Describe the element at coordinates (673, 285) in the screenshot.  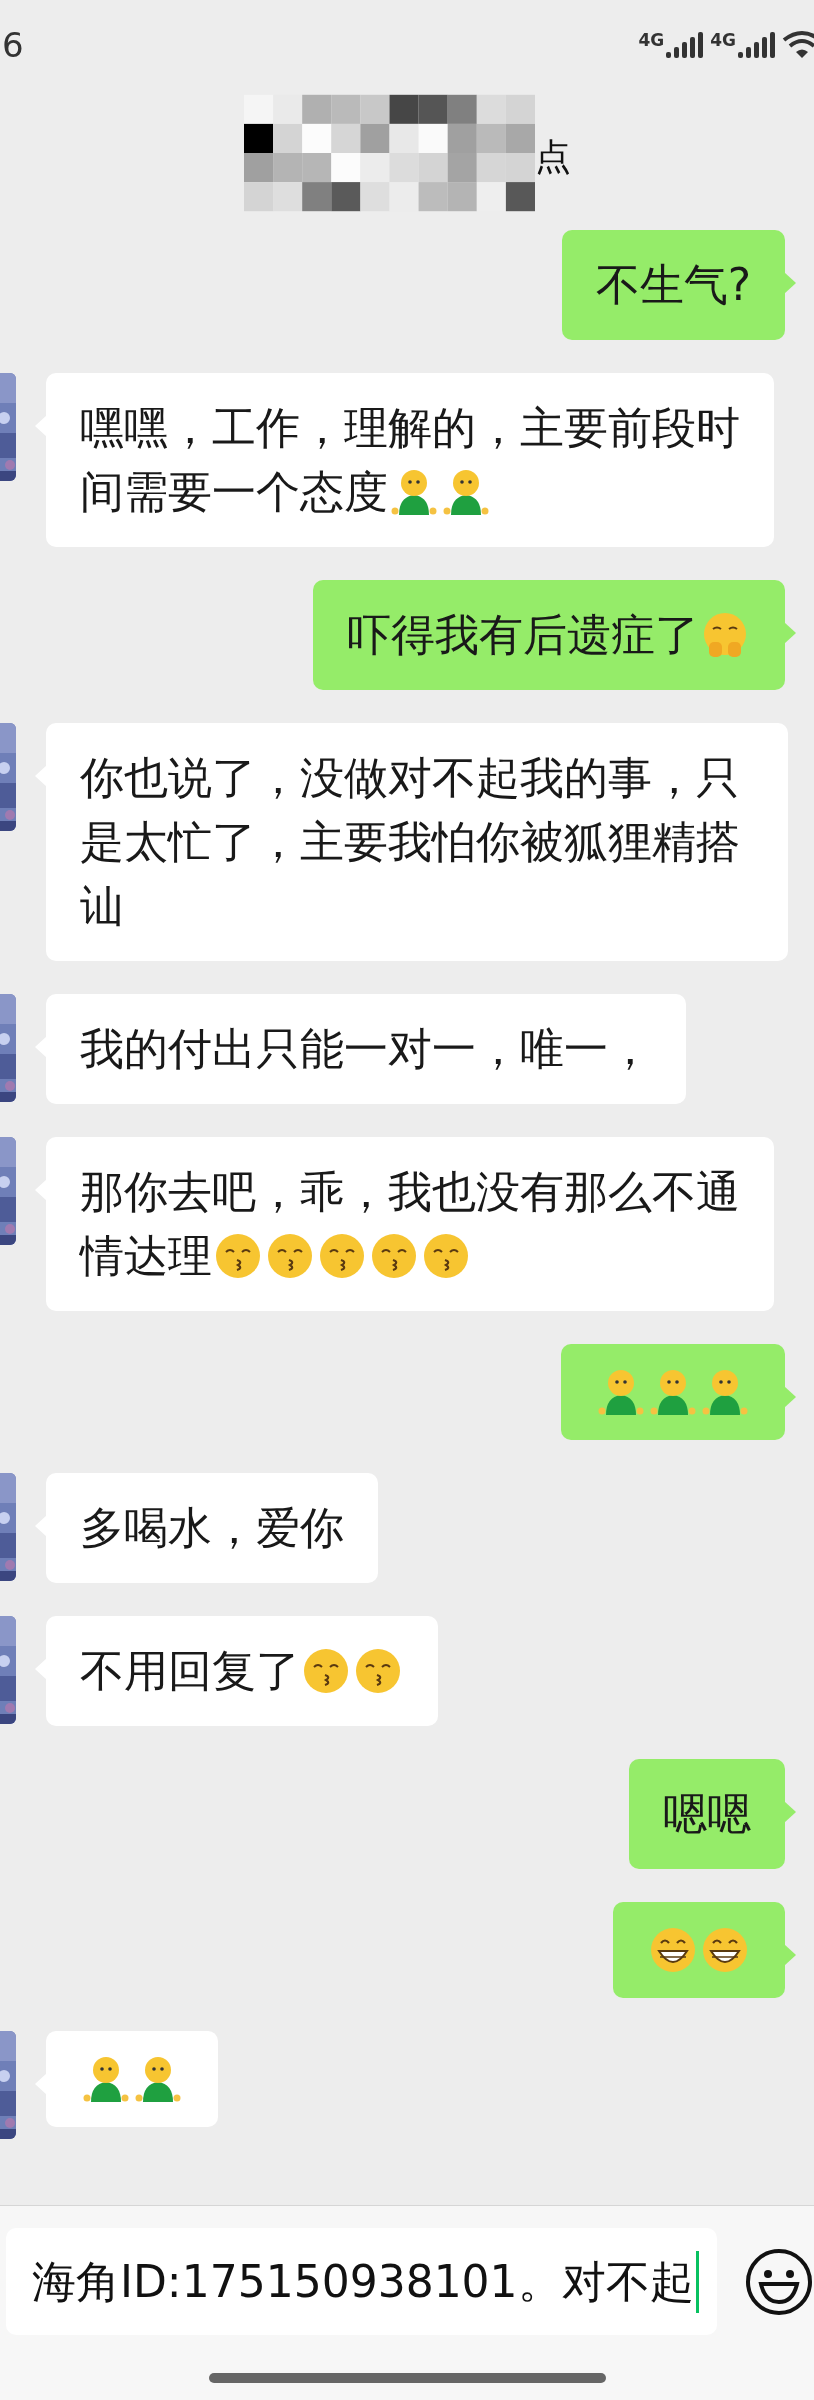
I see `message-text: 不生气?` at that location.